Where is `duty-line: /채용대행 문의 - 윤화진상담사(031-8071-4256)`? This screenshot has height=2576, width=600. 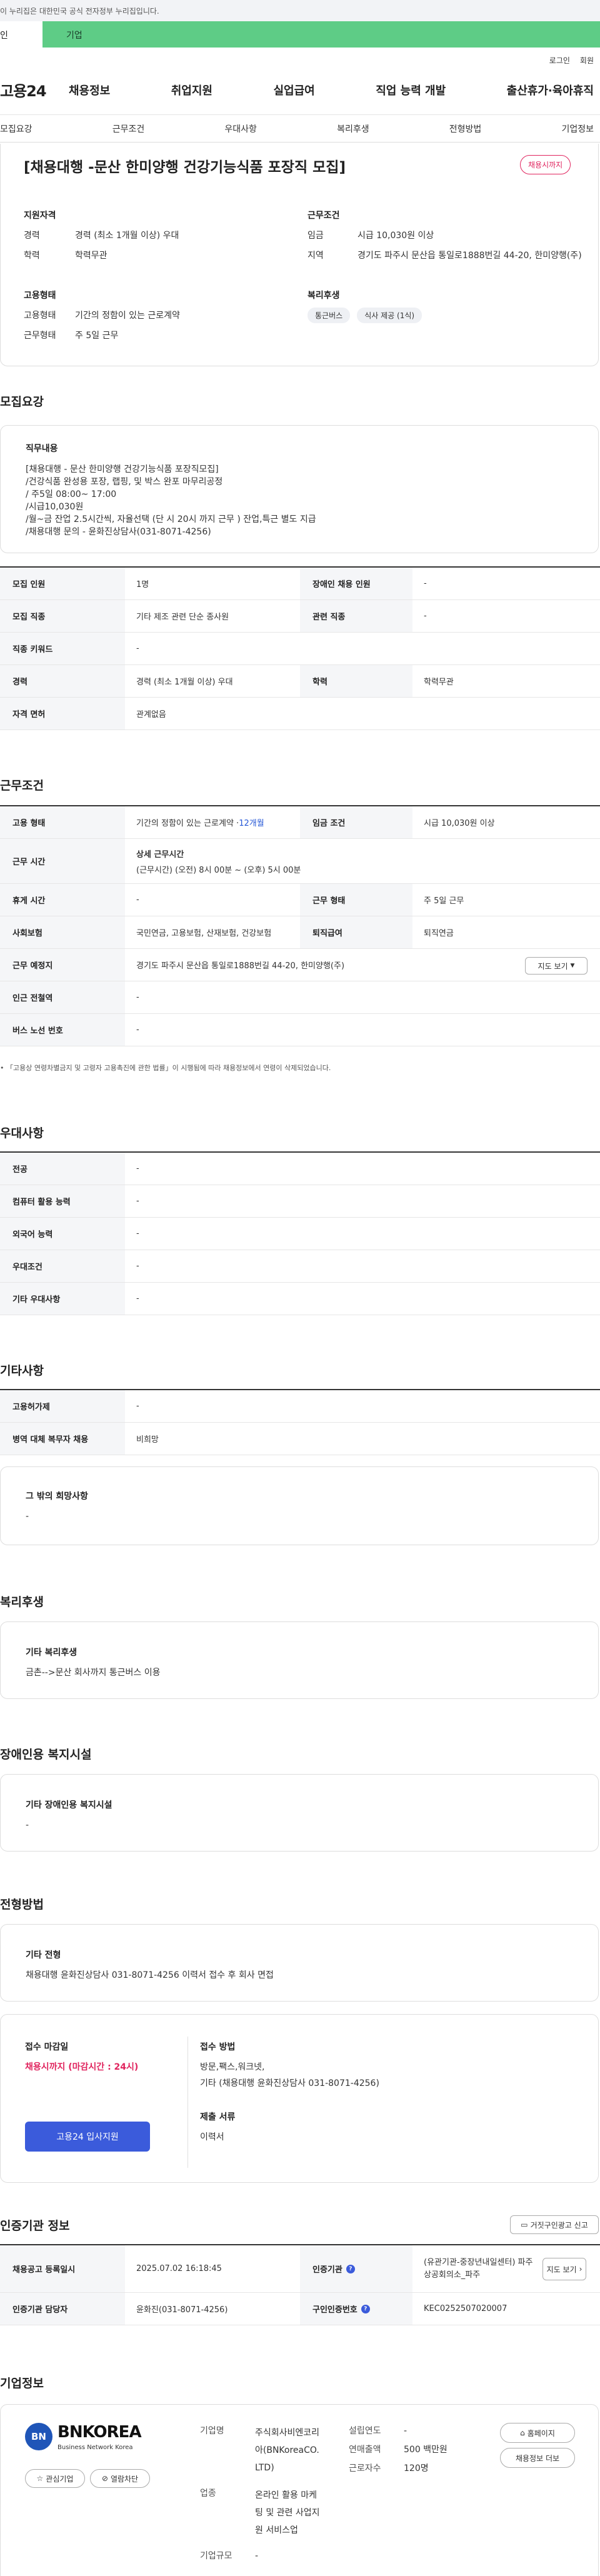
duty-line: /채용대행 문의 - 윤화진상담사(031-8071-4256) is located at coordinates (119, 532).